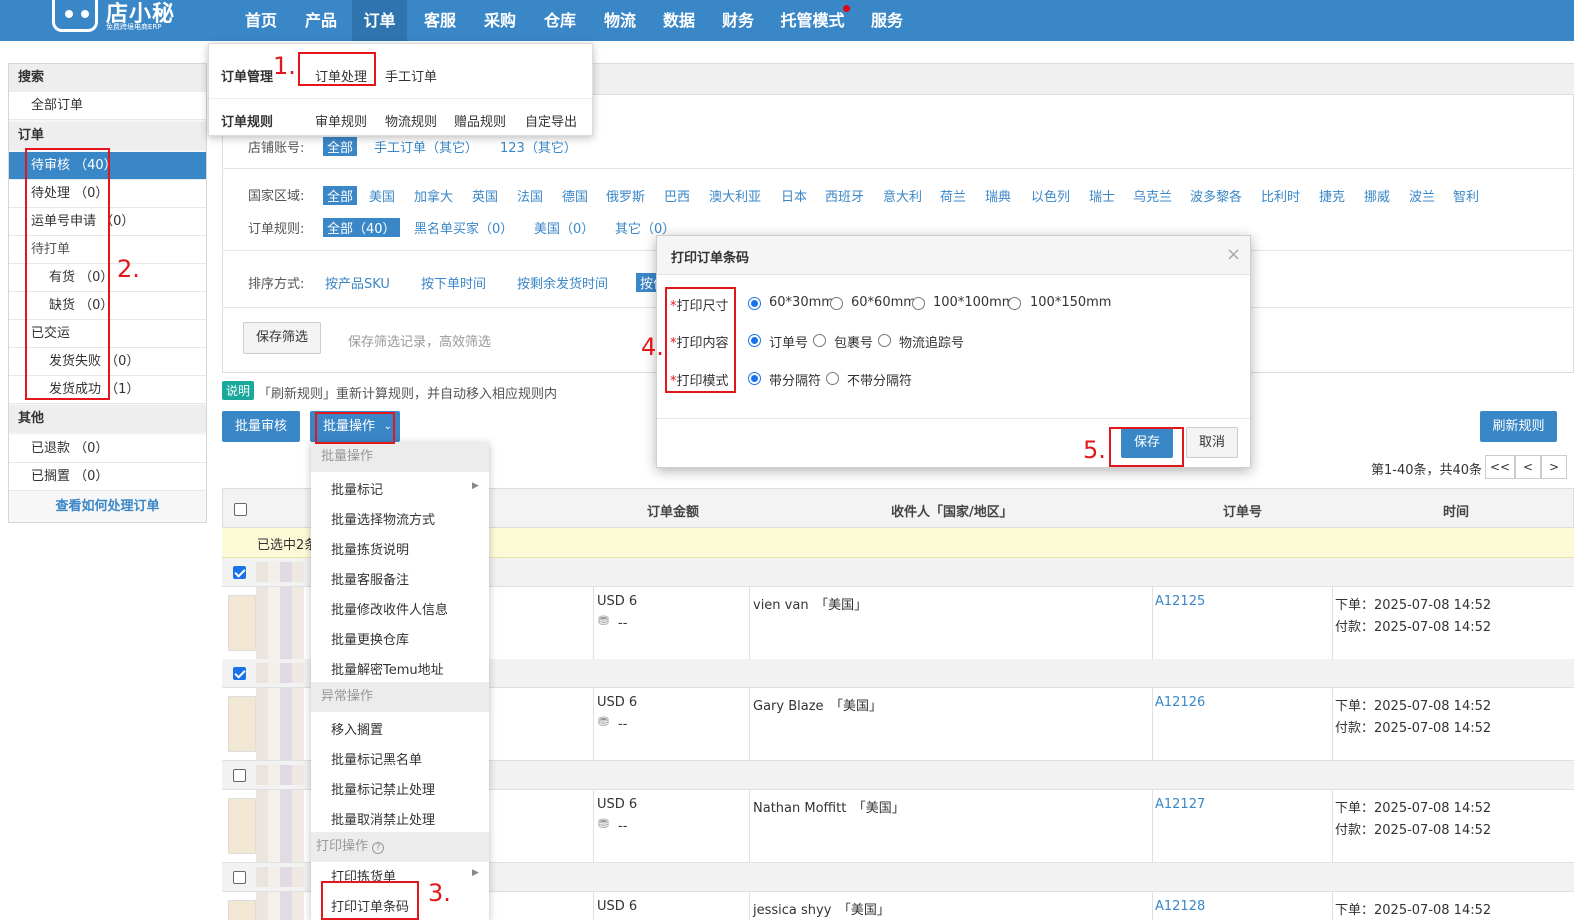 This screenshot has width=1574, height=920. What do you see at coordinates (379, 20) in the screenshot?
I see `nav-order: 订单` at bounding box center [379, 20].